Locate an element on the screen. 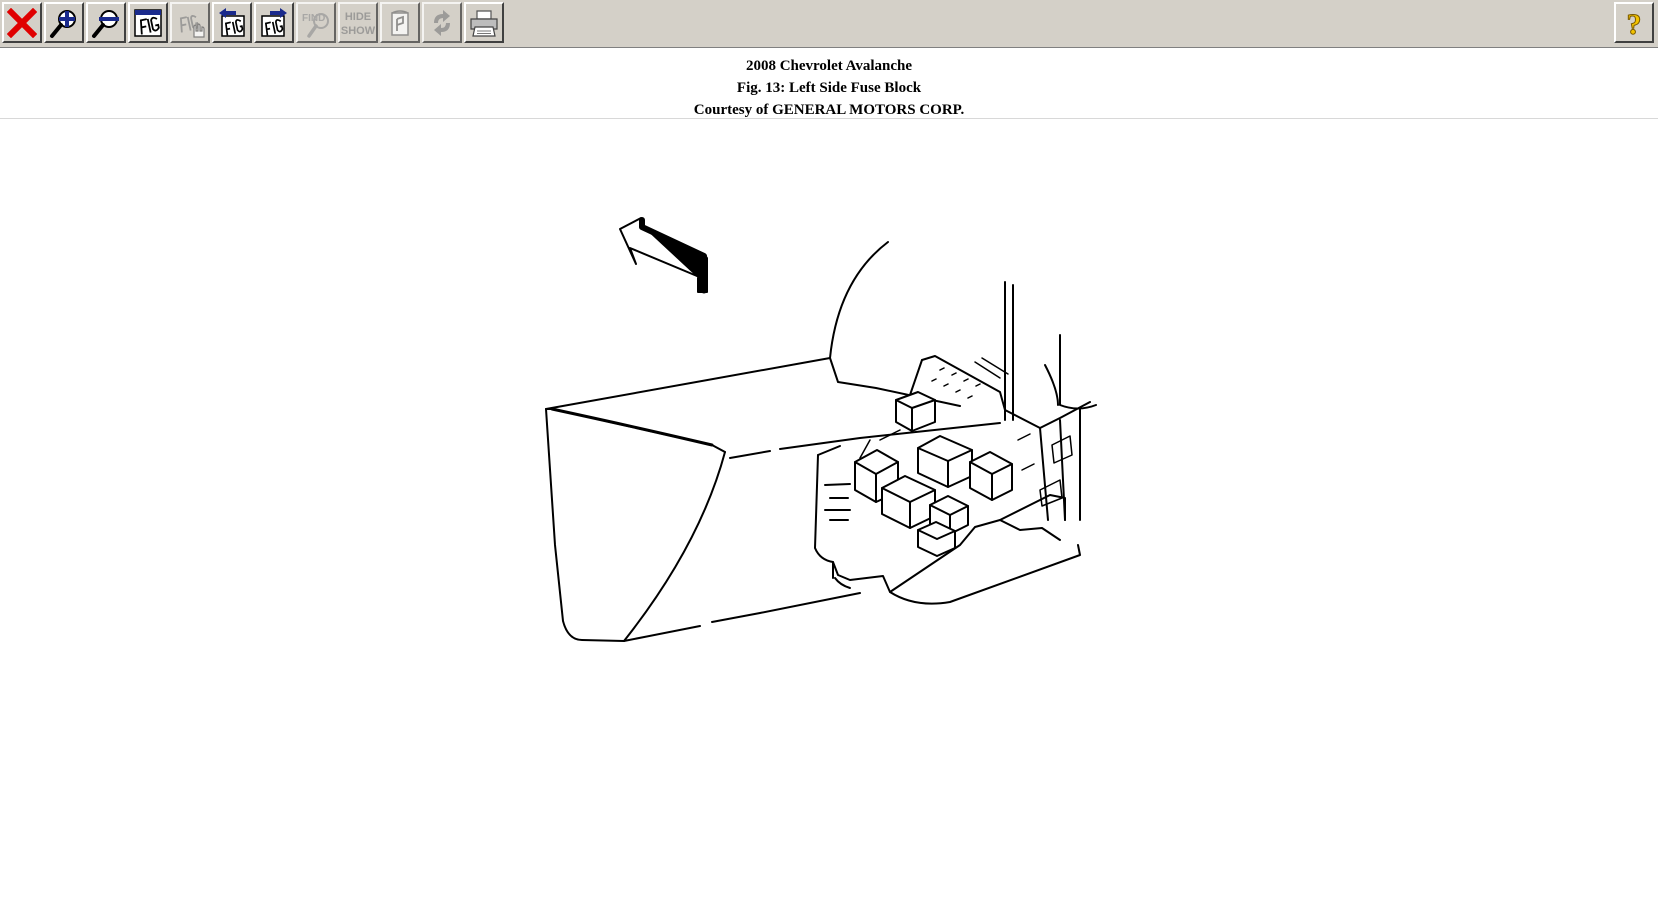  zoom-out-button is located at coordinates (106, 22).